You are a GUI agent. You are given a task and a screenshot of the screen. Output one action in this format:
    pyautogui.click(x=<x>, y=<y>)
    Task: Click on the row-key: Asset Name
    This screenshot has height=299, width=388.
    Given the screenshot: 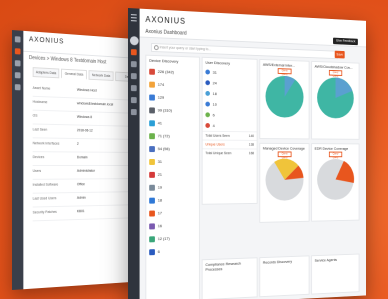 What is the action you would take?
    pyautogui.click(x=41, y=88)
    